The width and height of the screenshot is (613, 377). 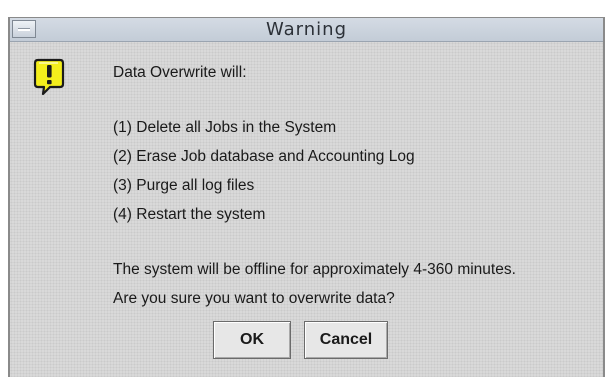 What do you see at coordinates (225, 127) in the screenshot?
I see `message-item-1: (1) Delete all Jobs in the System` at bounding box center [225, 127].